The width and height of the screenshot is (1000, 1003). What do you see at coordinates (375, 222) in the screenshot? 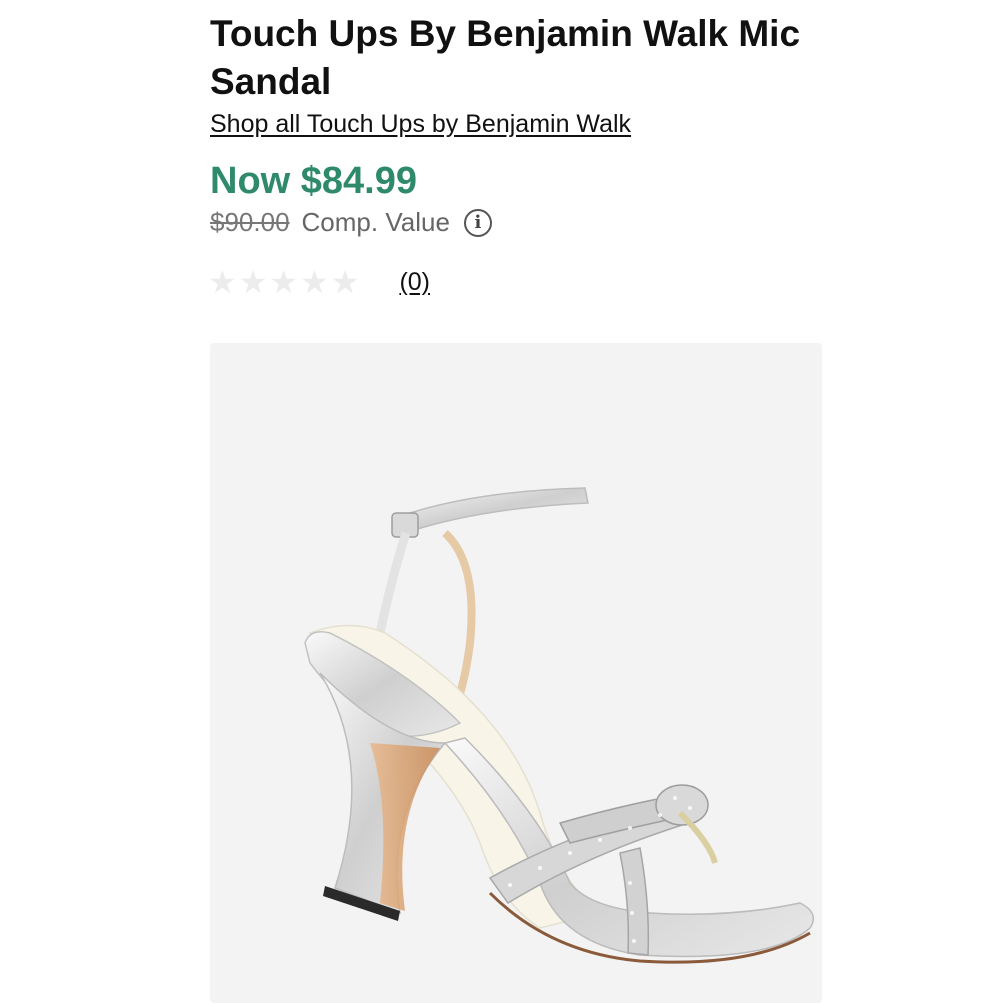
I see `comp-value-label: Comp. Value` at bounding box center [375, 222].